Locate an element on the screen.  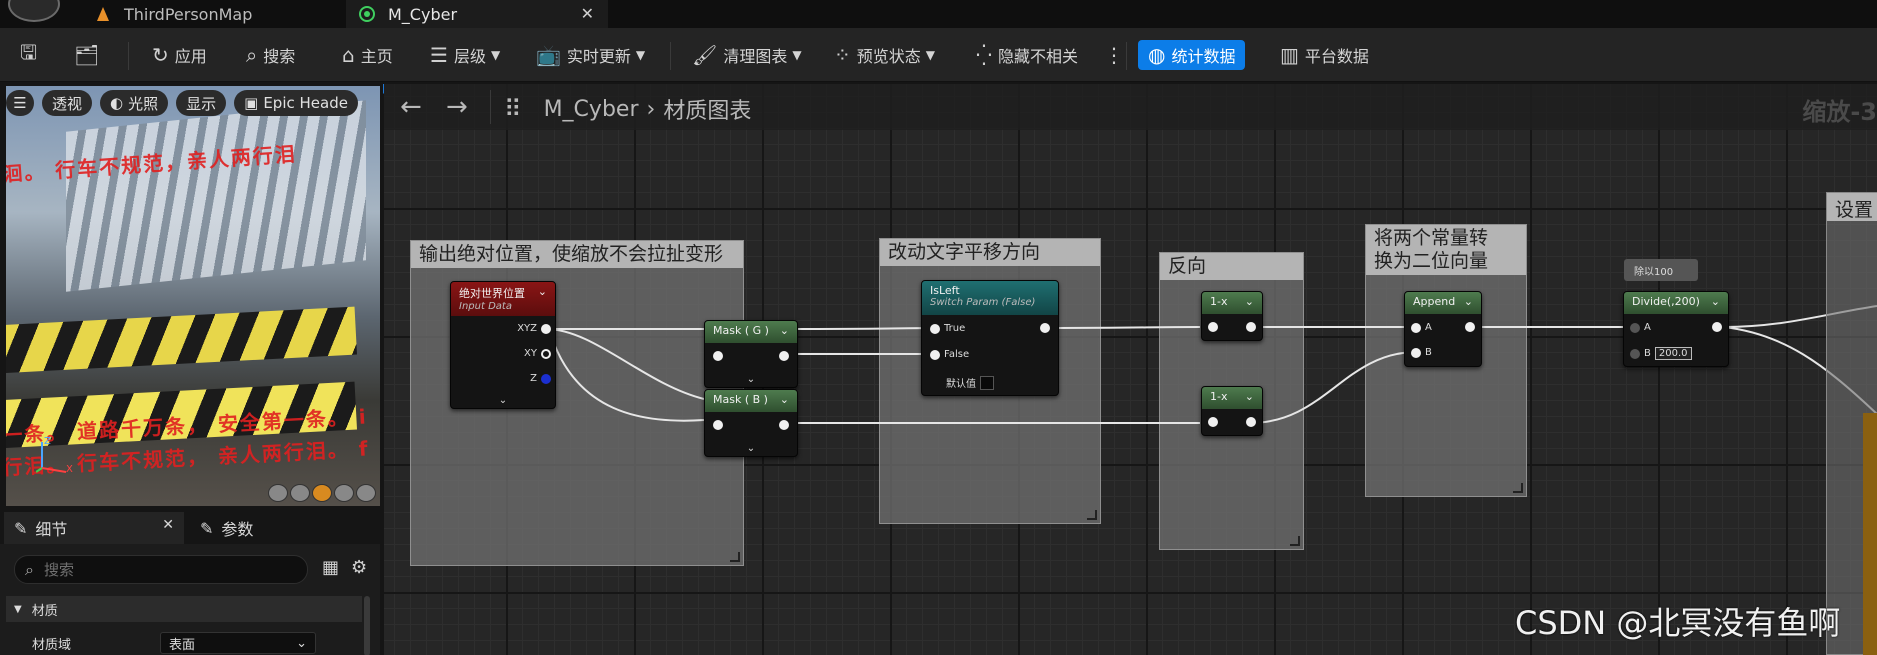
details-panel: ✎ 细节 ✕ ✎ 参数 ⌕ 搜索 ▦ ⚙ ▼ 材质 材质域 表面 ⌄ is located at coordinates (190, 583).